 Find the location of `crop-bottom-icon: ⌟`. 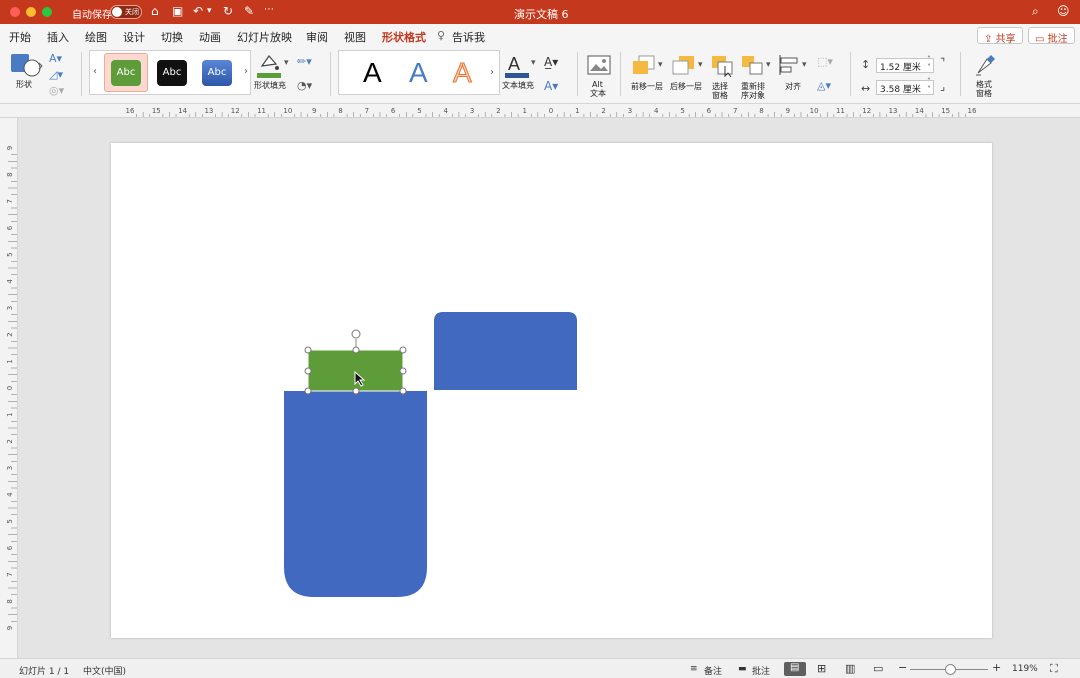

crop-bottom-icon: ⌟ is located at coordinates (942, 86).